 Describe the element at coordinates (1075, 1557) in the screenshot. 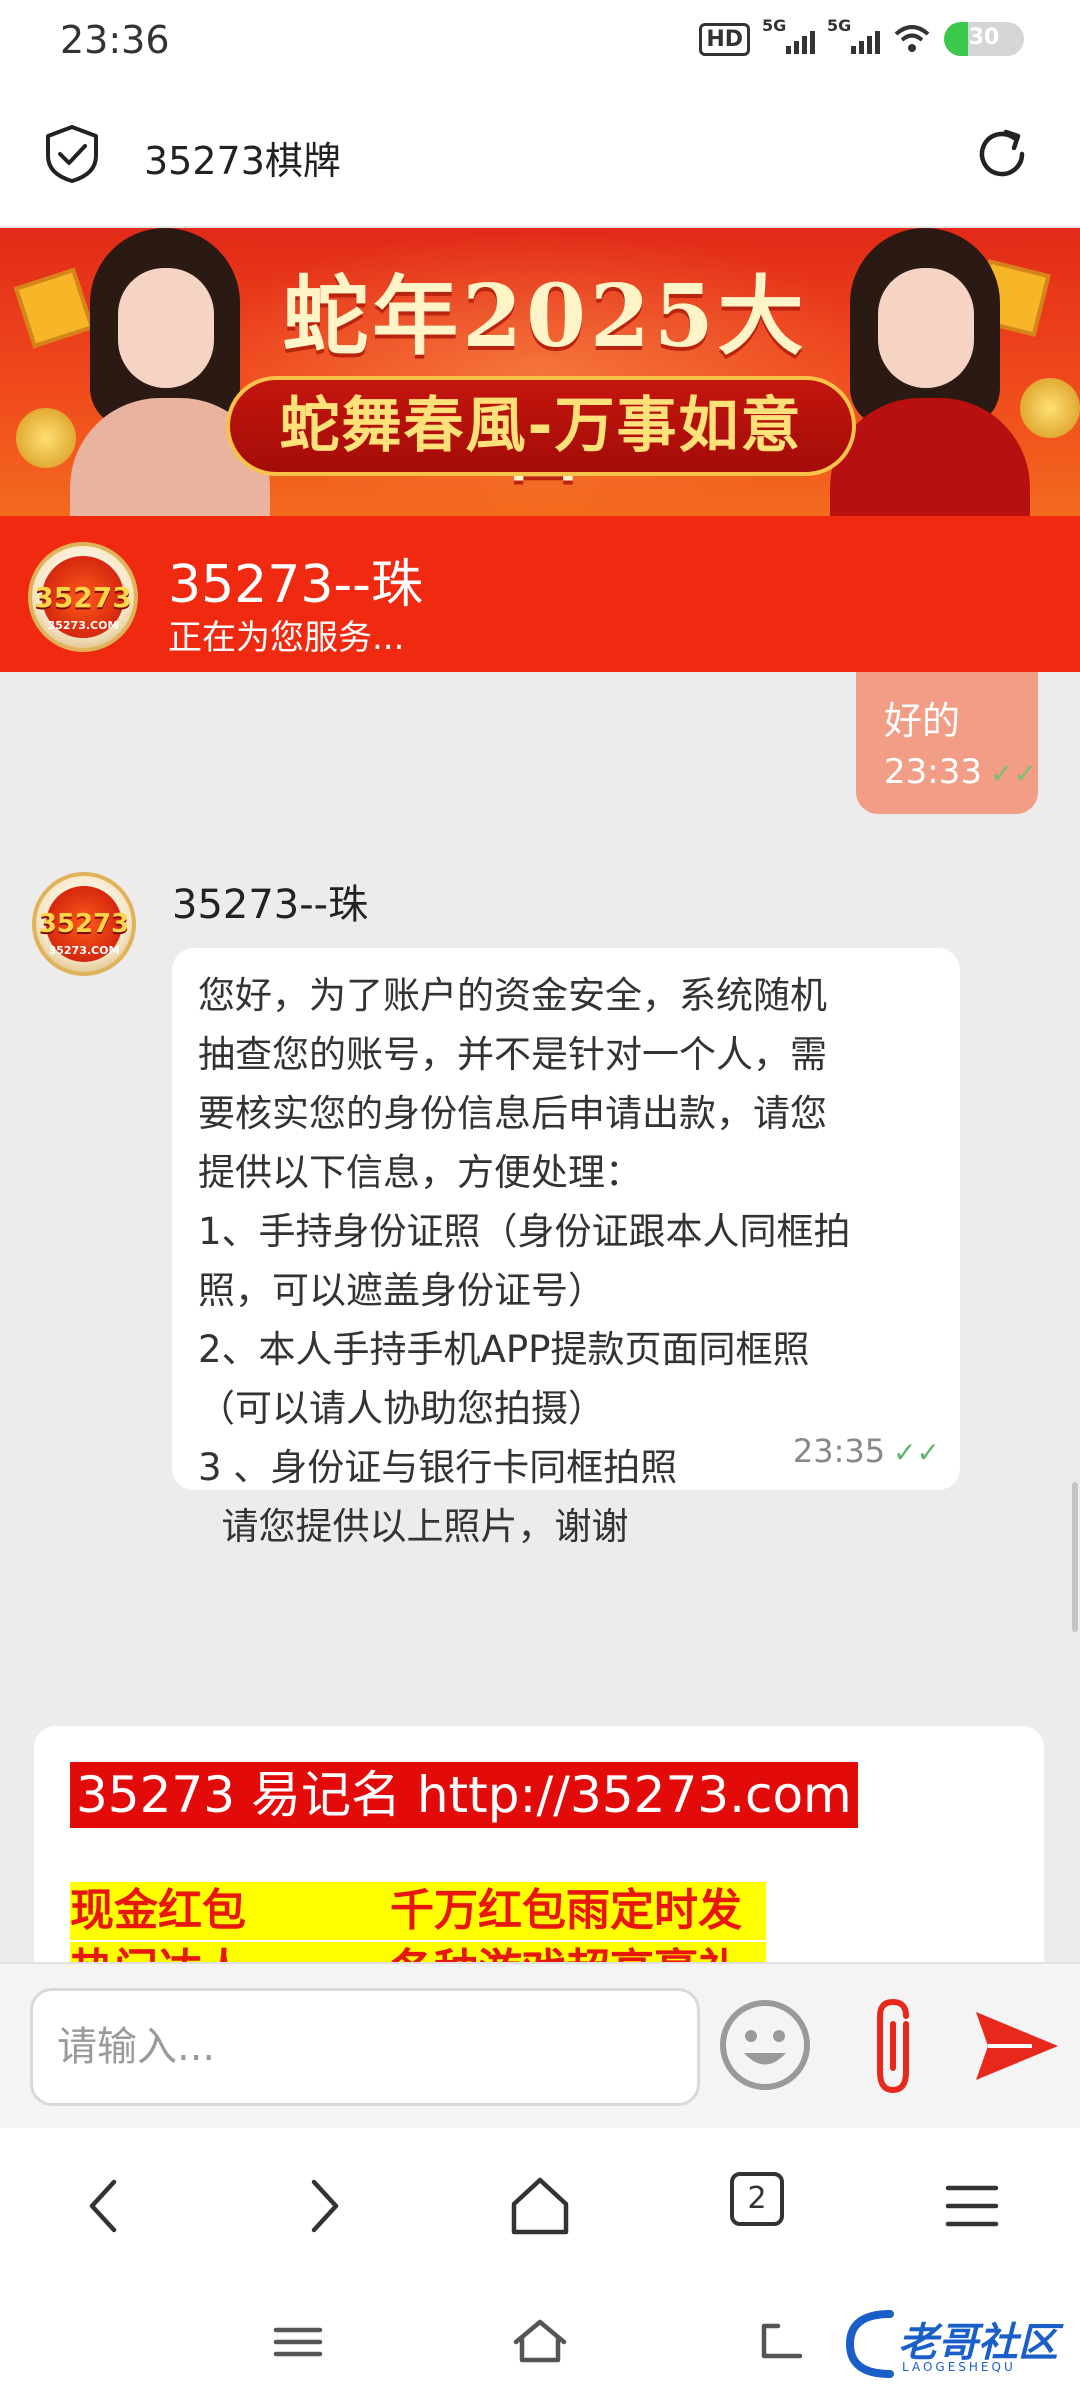

I see `scrollbar` at that location.